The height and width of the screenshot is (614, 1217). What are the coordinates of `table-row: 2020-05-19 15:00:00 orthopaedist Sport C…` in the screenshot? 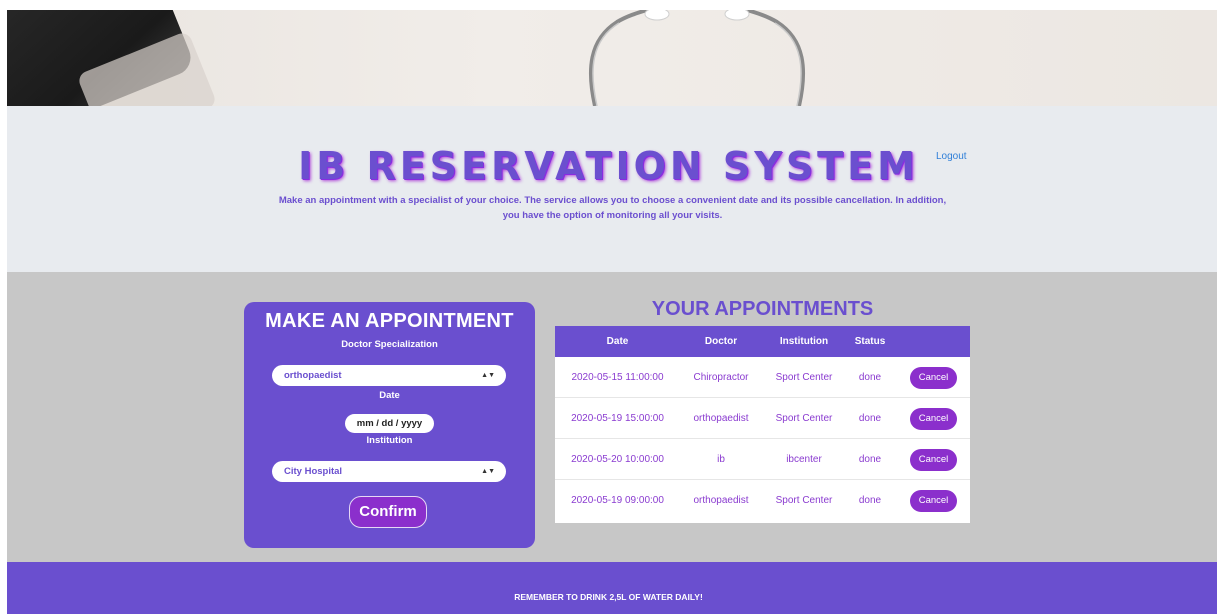 It's located at (762, 418).